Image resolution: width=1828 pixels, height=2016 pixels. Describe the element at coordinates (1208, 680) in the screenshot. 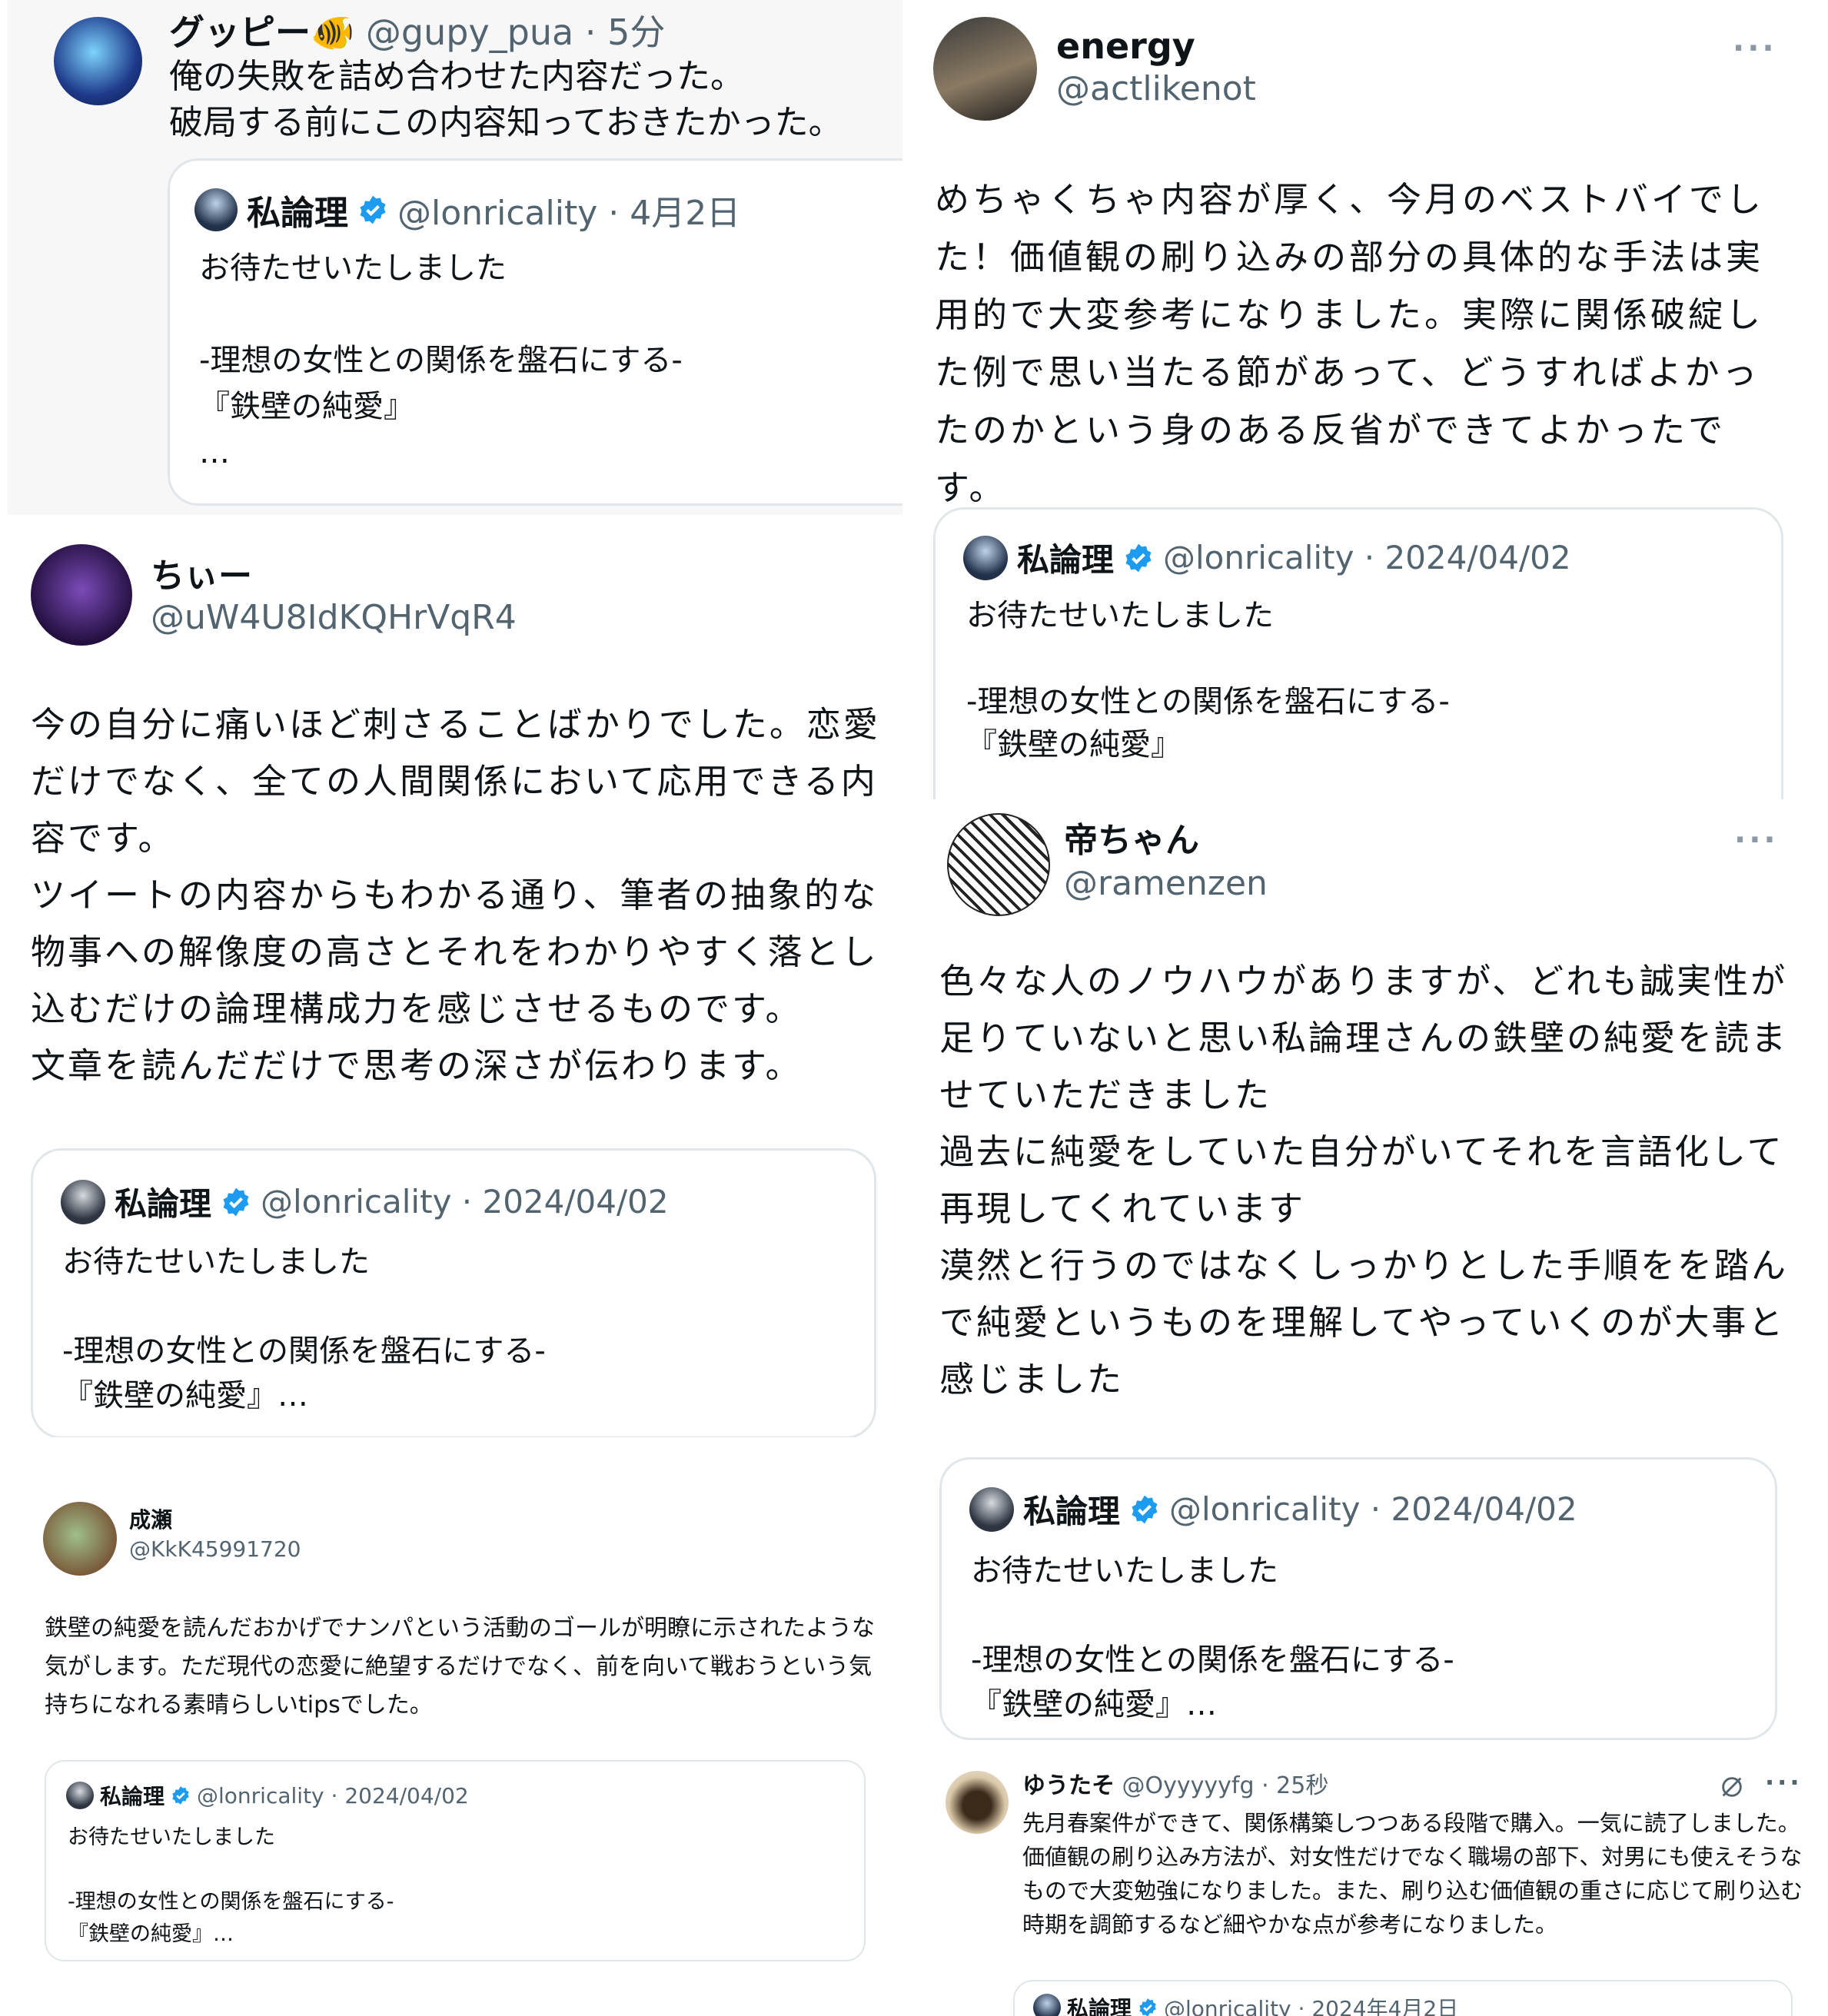

I see `quote-text: お待たせいたしました -理想の女性との関係を盤石にする- 『鉄壁の純愛』` at that location.